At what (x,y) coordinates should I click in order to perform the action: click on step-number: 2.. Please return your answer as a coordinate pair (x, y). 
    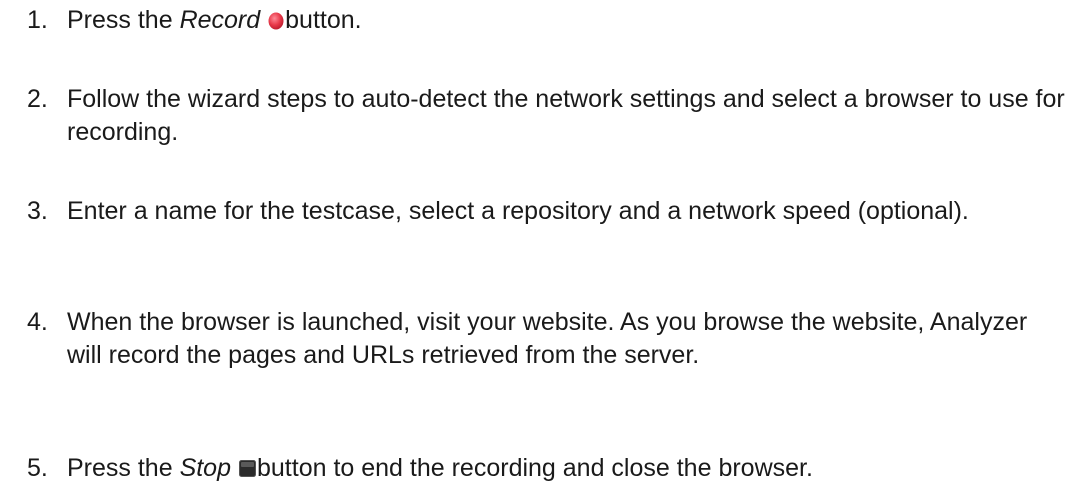
    Looking at the image, I should click on (37, 99).